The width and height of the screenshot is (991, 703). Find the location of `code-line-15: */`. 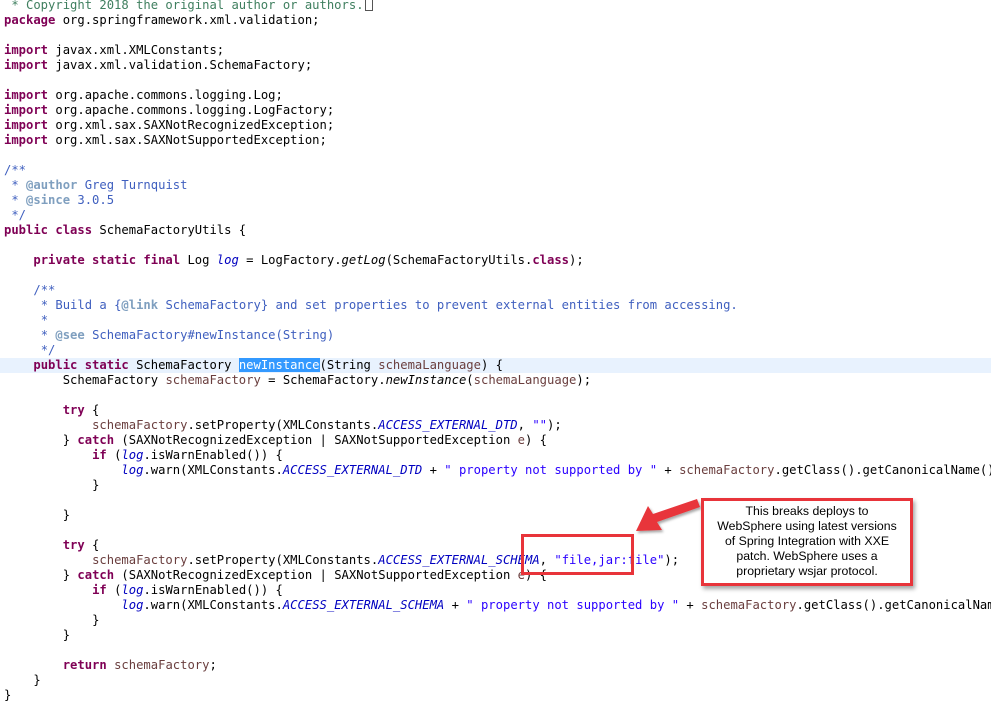

code-line-15: */ is located at coordinates (15, 215).